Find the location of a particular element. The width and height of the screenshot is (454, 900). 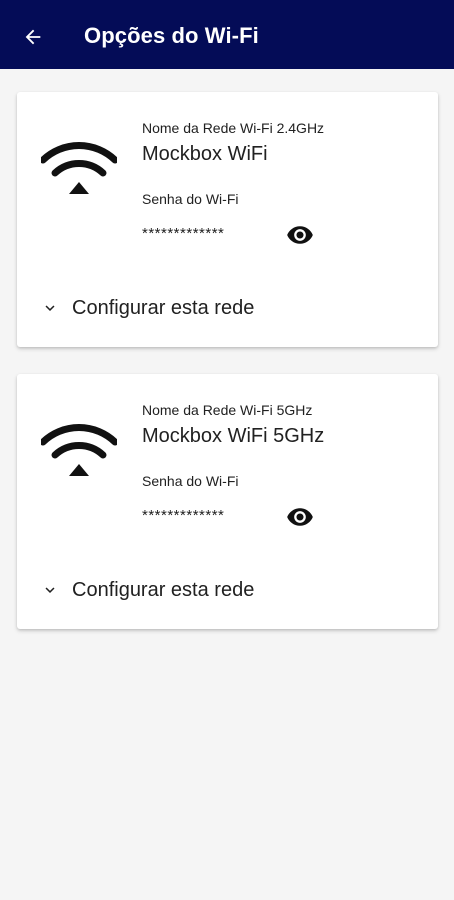

network-name: Mockbox WiFi 5GHz is located at coordinates (233, 436).